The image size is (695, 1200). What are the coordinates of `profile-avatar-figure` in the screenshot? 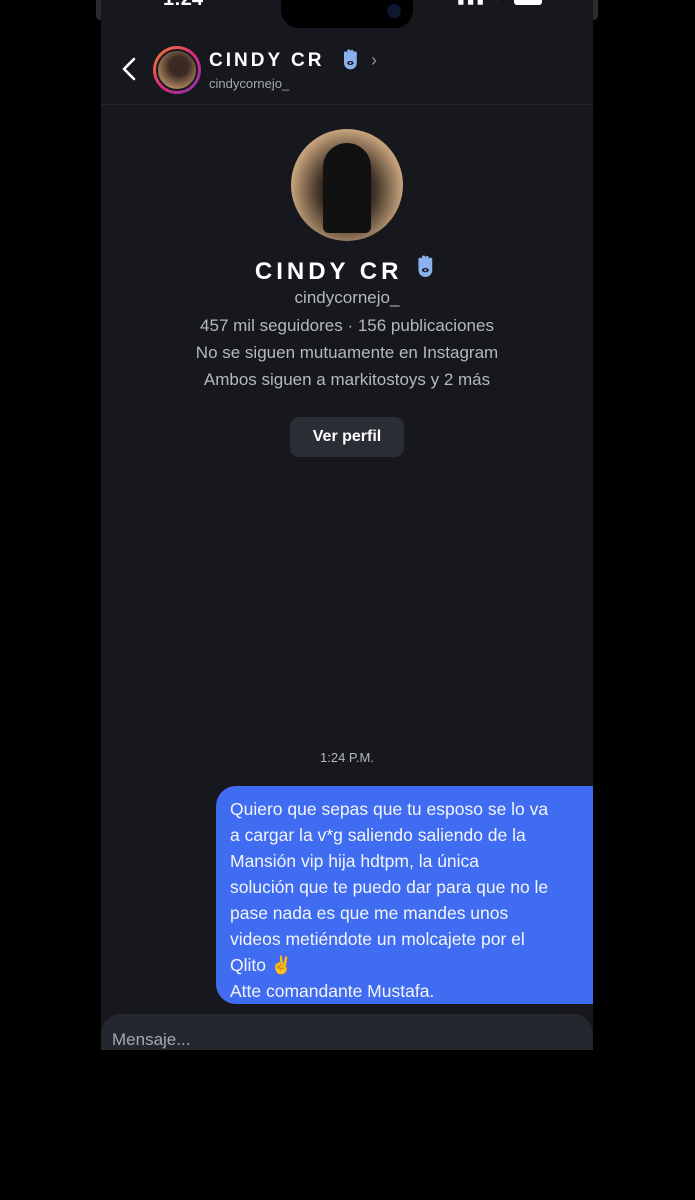 It's located at (347, 188).